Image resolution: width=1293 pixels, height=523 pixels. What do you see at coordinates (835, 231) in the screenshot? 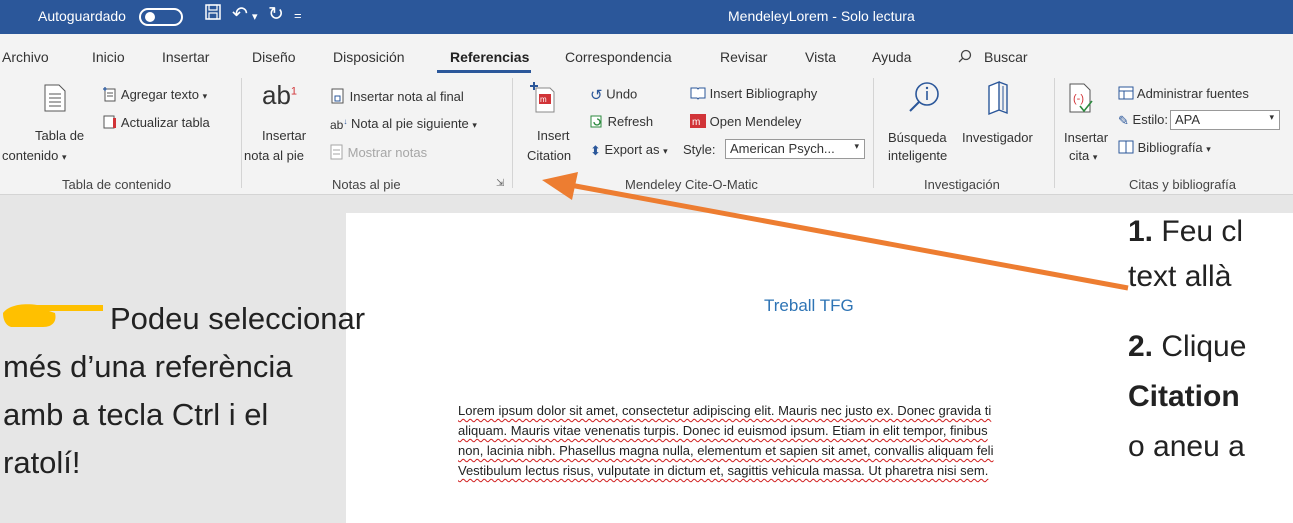
I see `annotation-arrow` at bounding box center [835, 231].